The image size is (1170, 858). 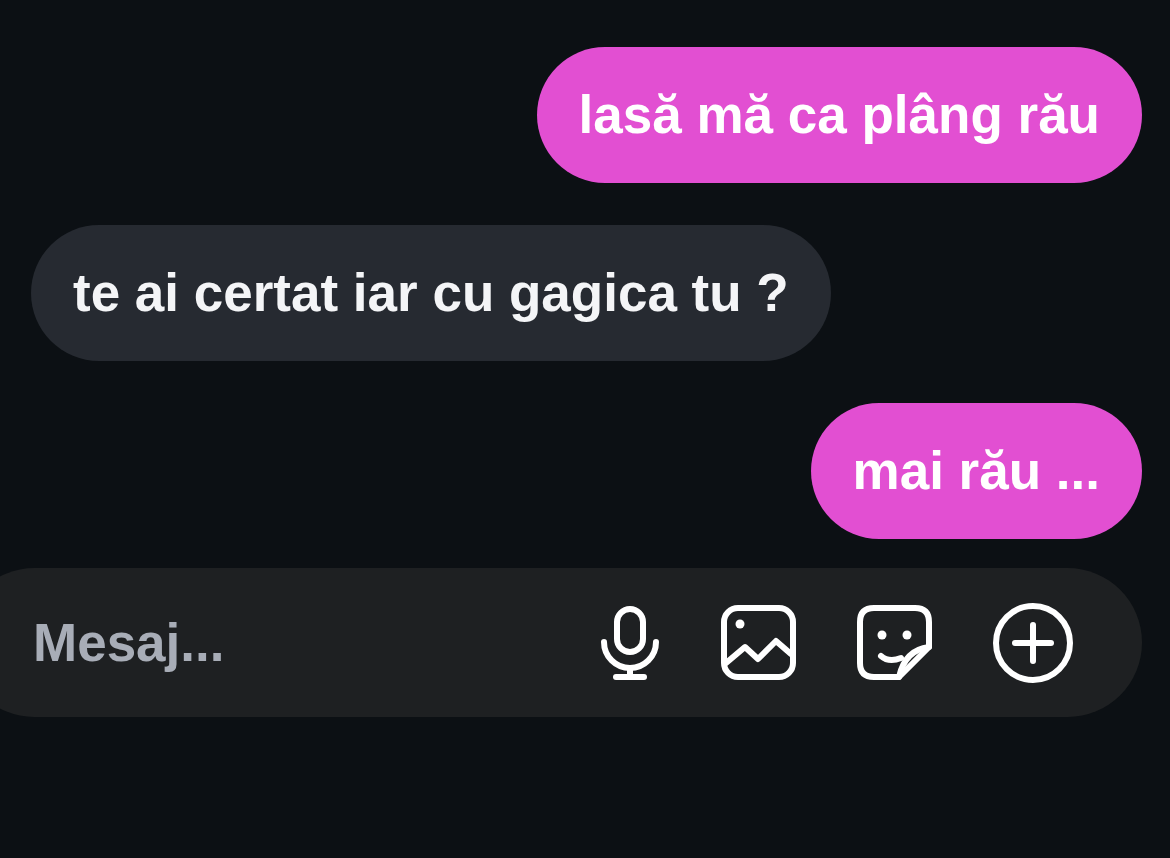 I want to click on image-button, so click(x=758, y=642).